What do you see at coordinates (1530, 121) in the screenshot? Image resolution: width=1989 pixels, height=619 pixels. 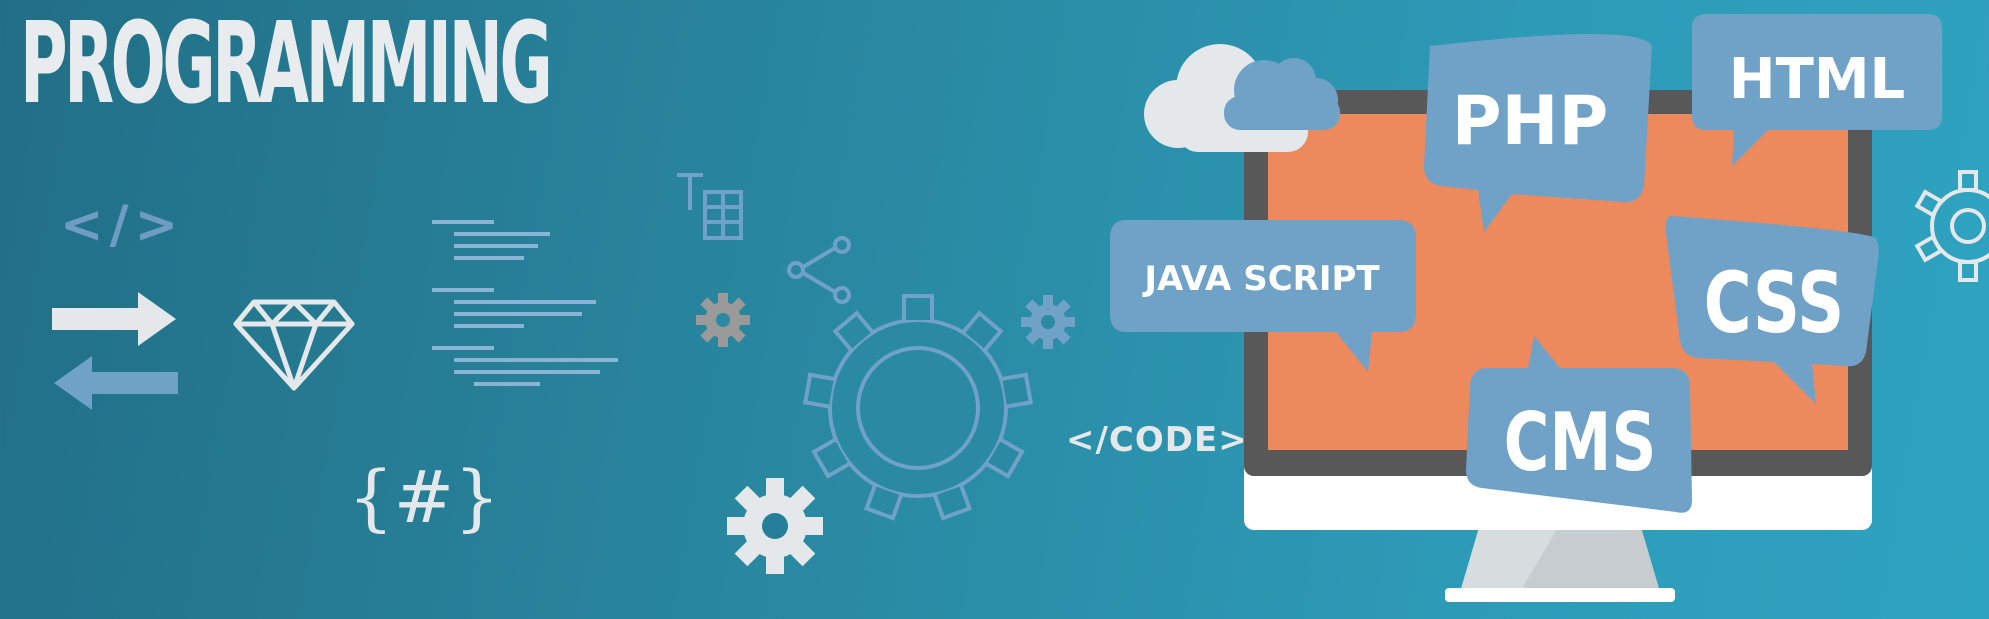 I see `php-label: PHP` at bounding box center [1530, 121].